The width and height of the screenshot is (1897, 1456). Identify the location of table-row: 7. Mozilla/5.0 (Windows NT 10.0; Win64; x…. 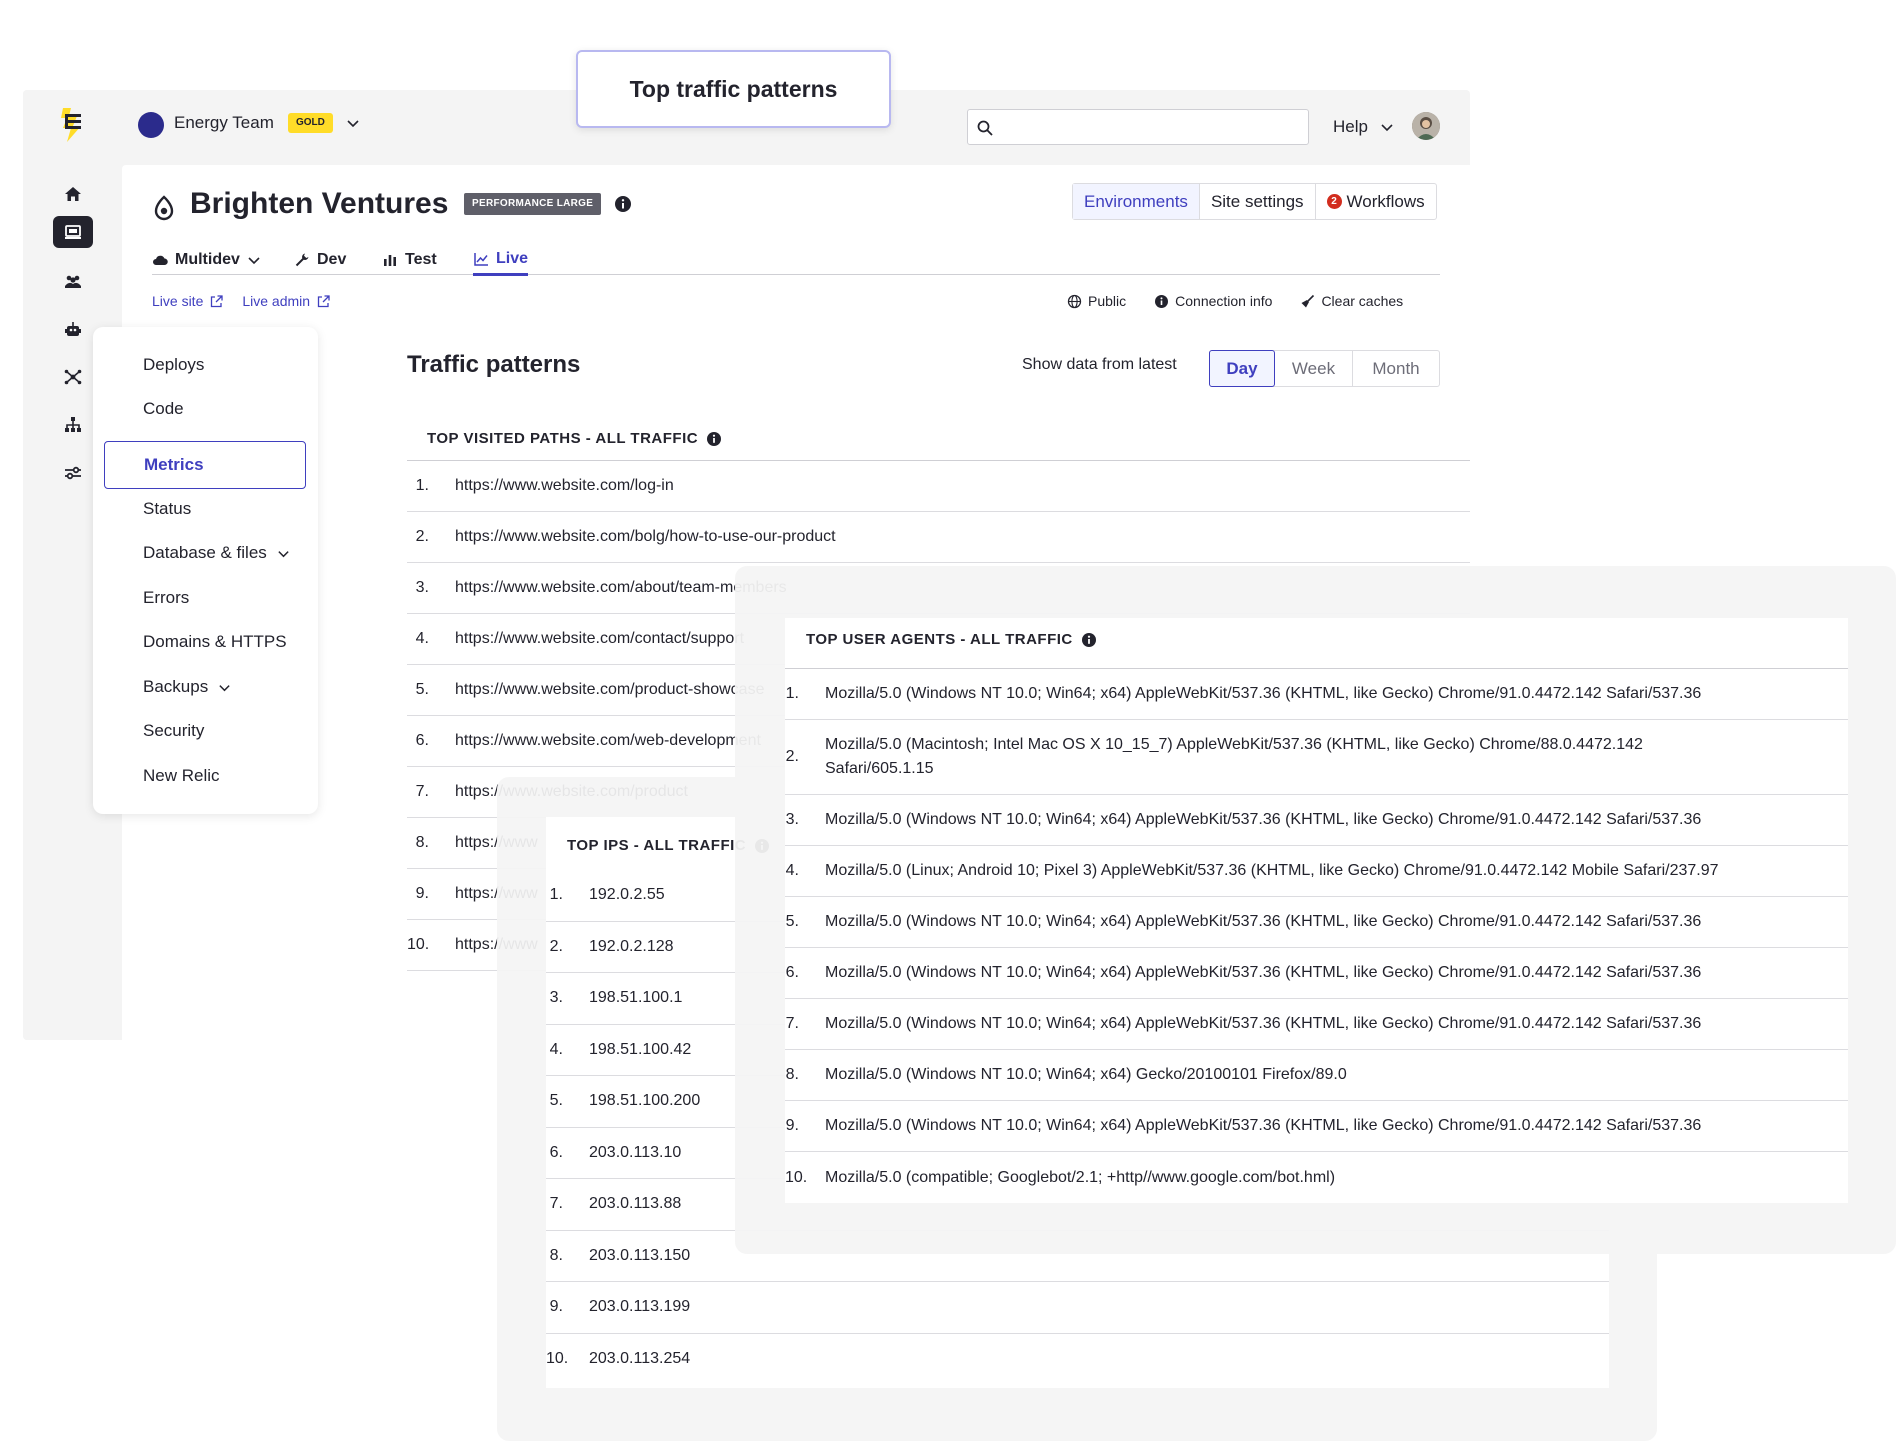
(1316, 1024).